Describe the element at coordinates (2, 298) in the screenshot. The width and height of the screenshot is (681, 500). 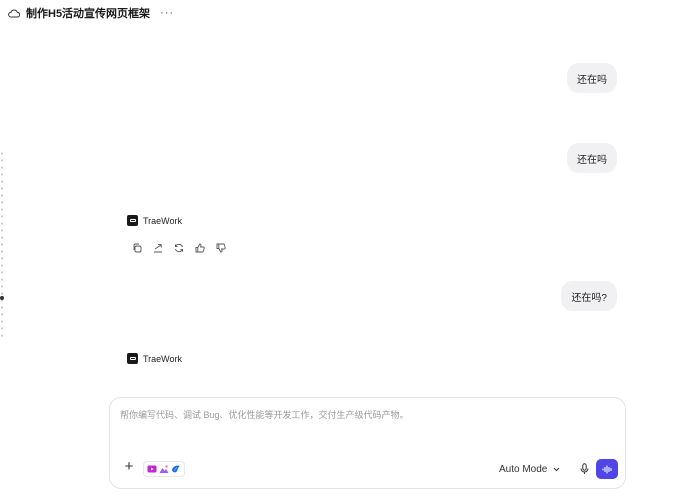
I see `scroll-position-dot` at that location.